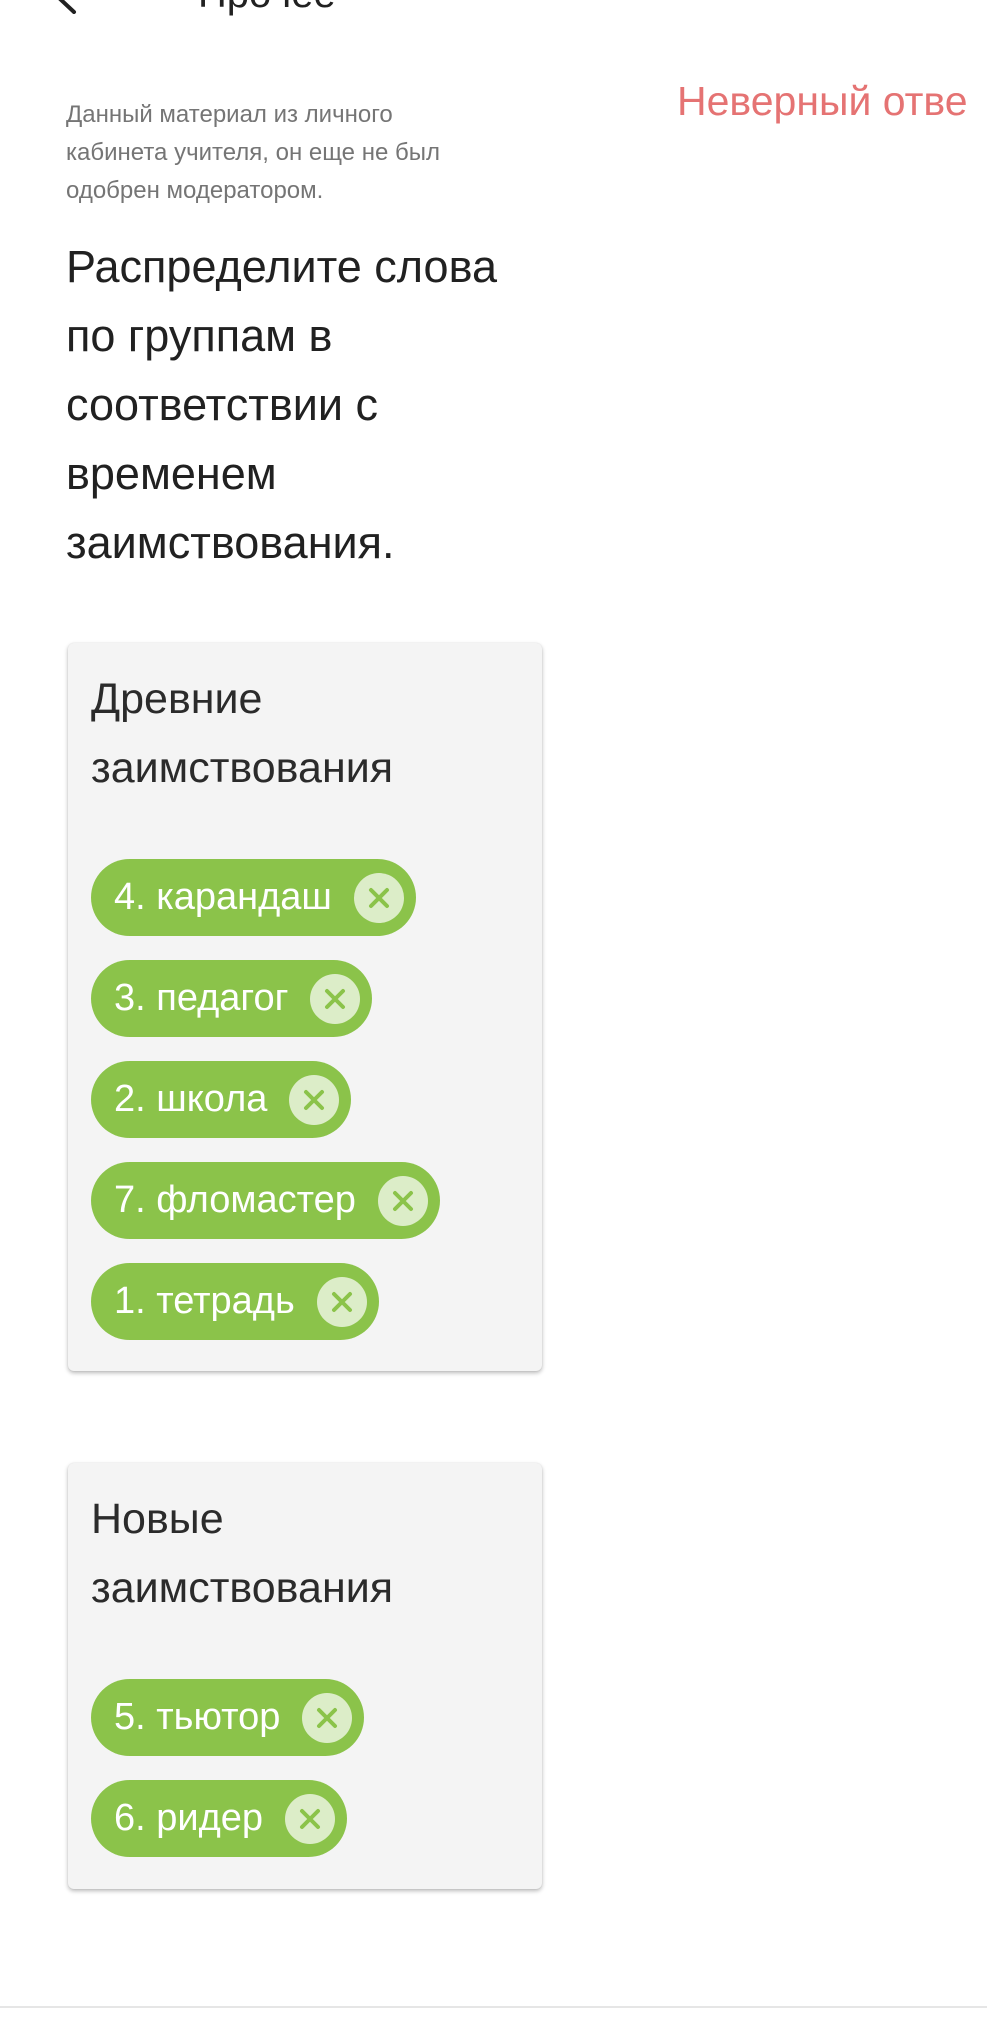 The image size is (987, 2031). I want to click on chip-label: 3. педагог, so click(201, 998).